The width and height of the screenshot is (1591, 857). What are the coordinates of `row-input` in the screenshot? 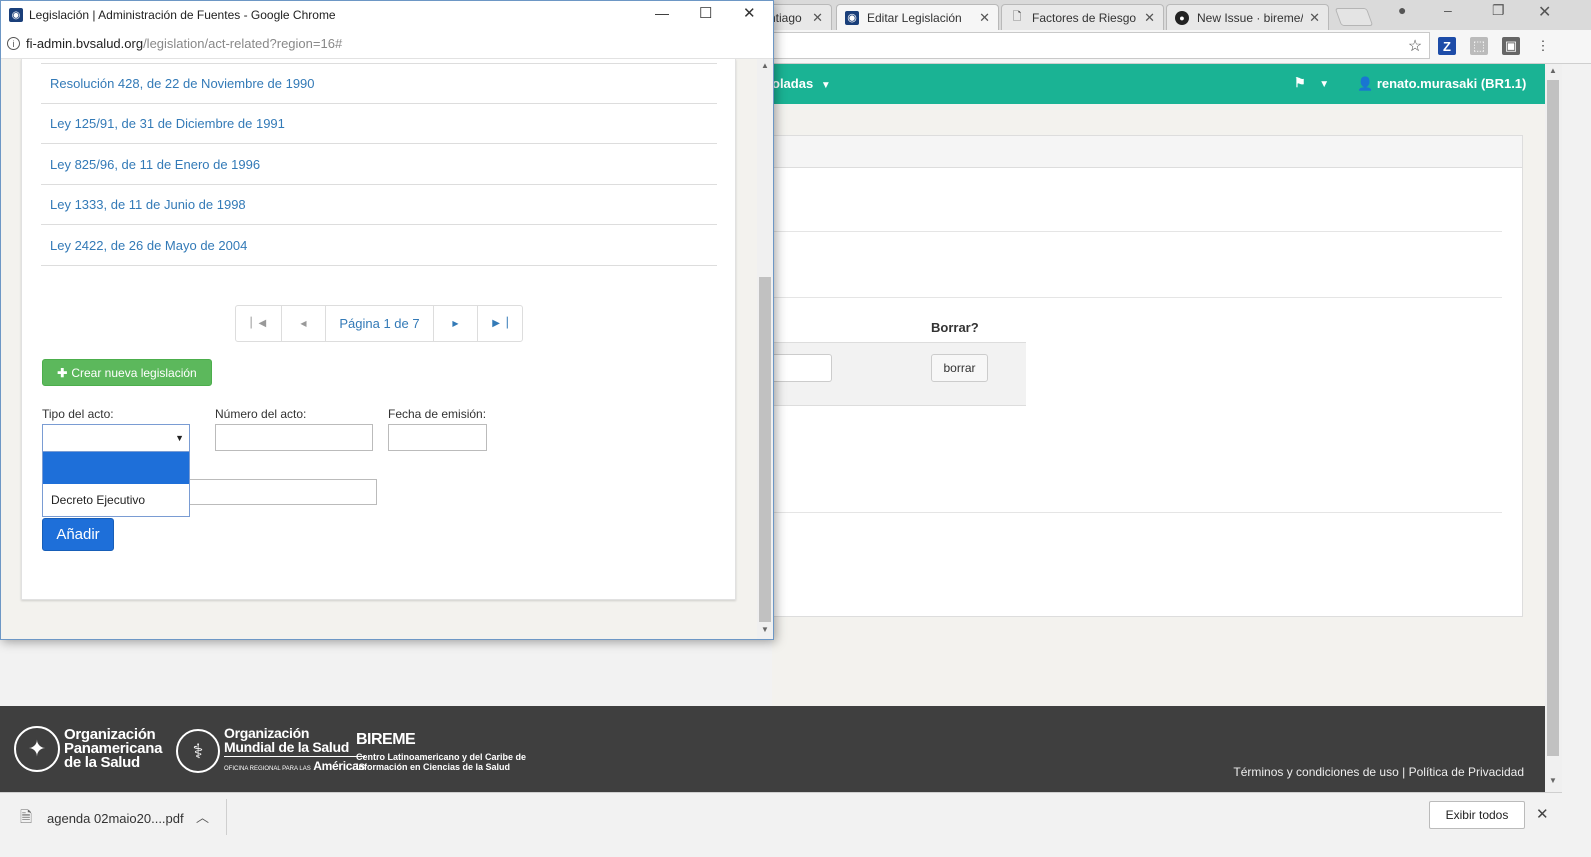 It's located at (802, 368).